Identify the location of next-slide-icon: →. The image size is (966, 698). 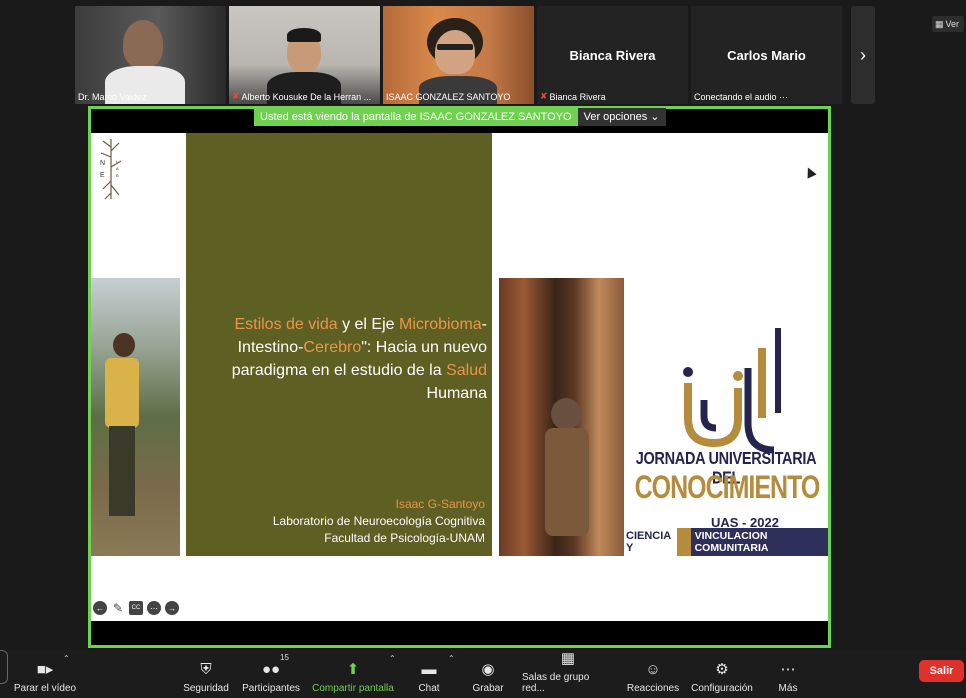
(172, 608).